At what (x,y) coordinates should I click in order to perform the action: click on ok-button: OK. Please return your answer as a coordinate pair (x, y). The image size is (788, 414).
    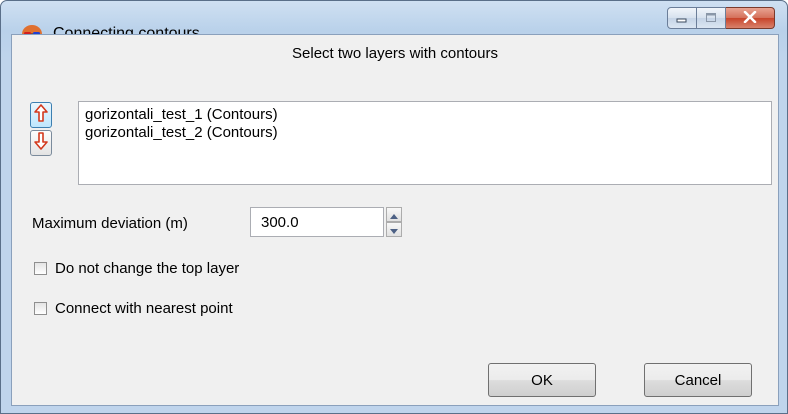
    Looking at the image, I should click on (542, 380).